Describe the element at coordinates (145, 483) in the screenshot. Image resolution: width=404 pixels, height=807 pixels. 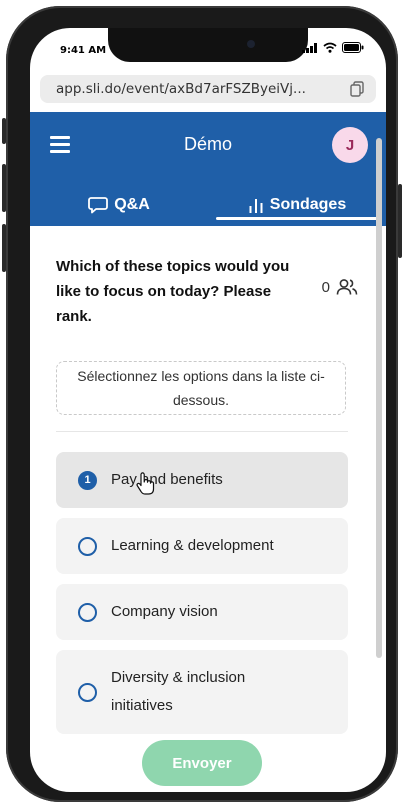
I see `hand-cursor-icon` at that location.